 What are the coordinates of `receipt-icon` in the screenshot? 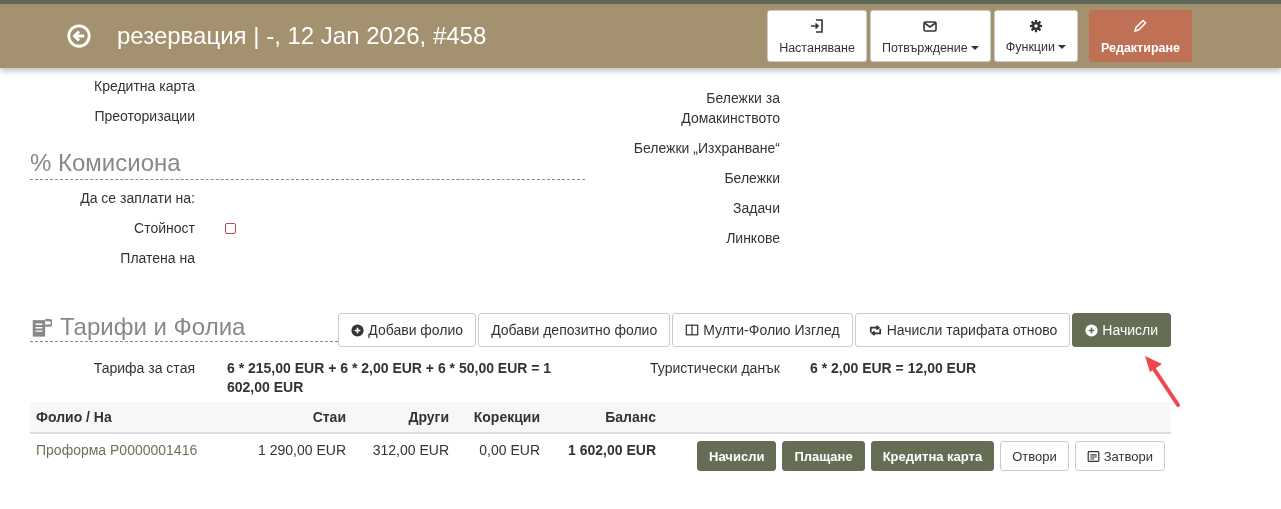 It's located at (41, 327).